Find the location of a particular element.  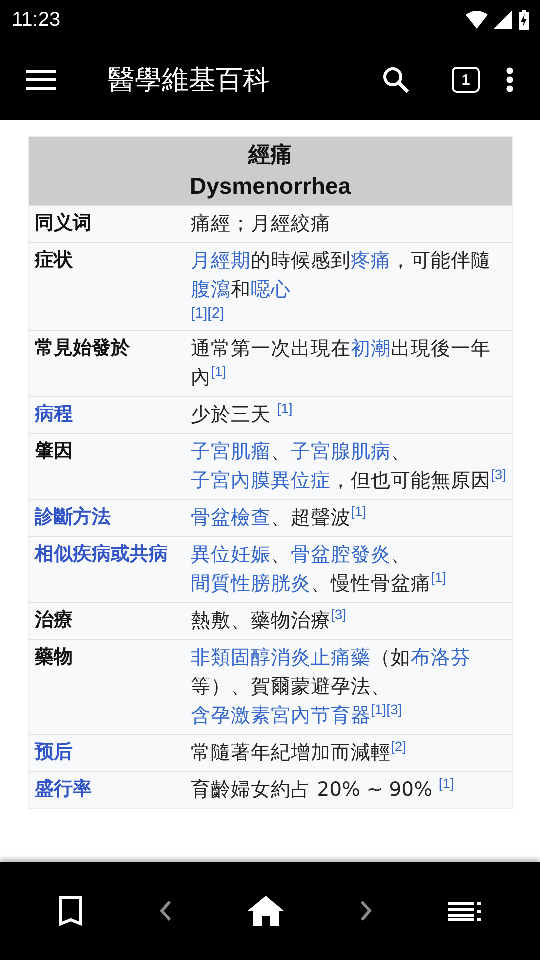

row-label: 肇因 is located at coordinates (54, 451).